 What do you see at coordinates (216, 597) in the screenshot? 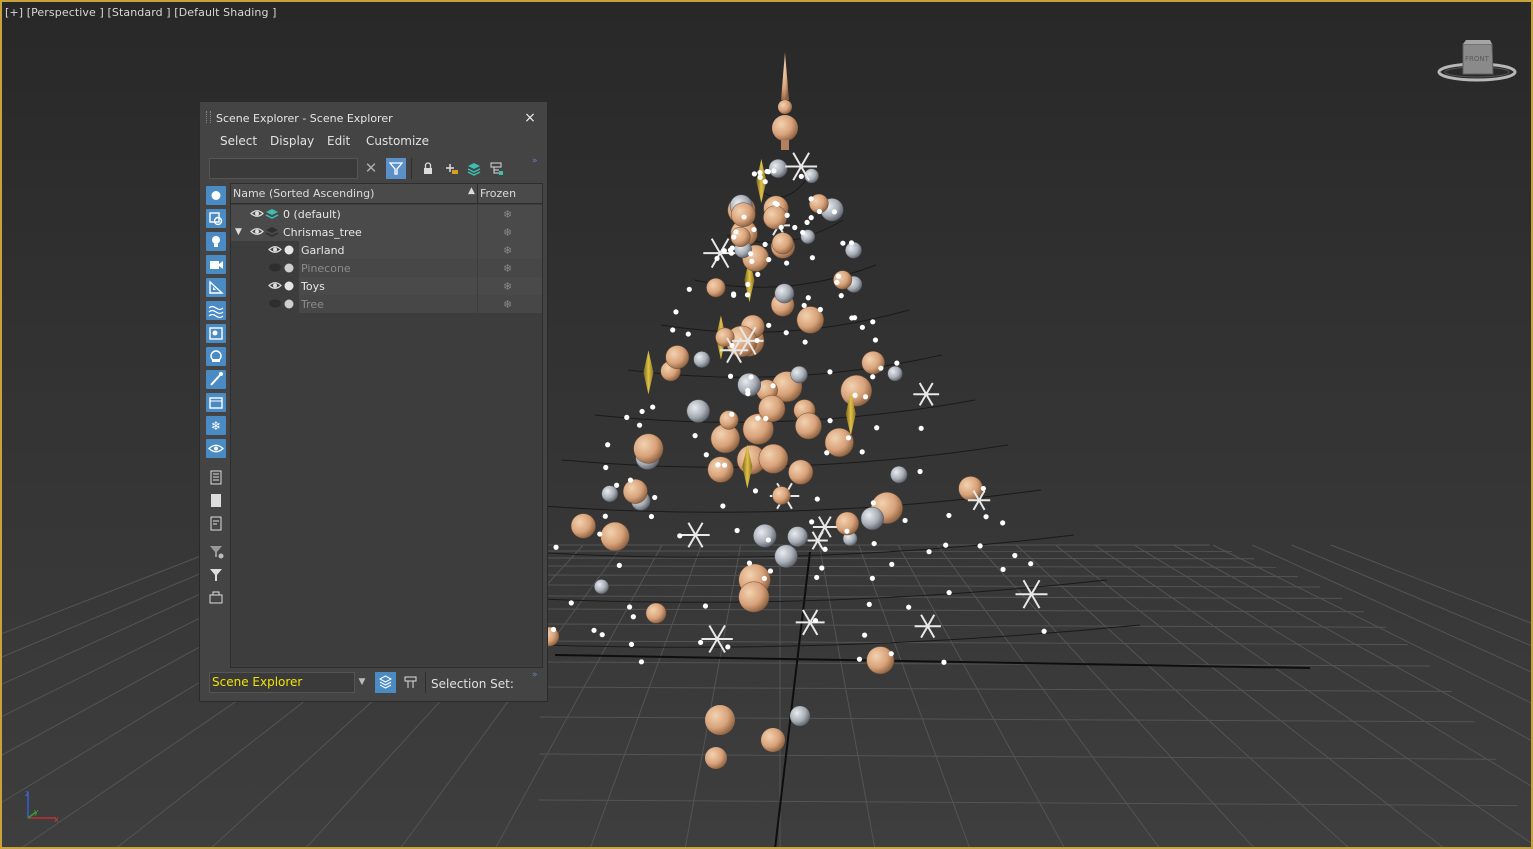
I see `lock-cell-icon` at bounding box center [216, 597].